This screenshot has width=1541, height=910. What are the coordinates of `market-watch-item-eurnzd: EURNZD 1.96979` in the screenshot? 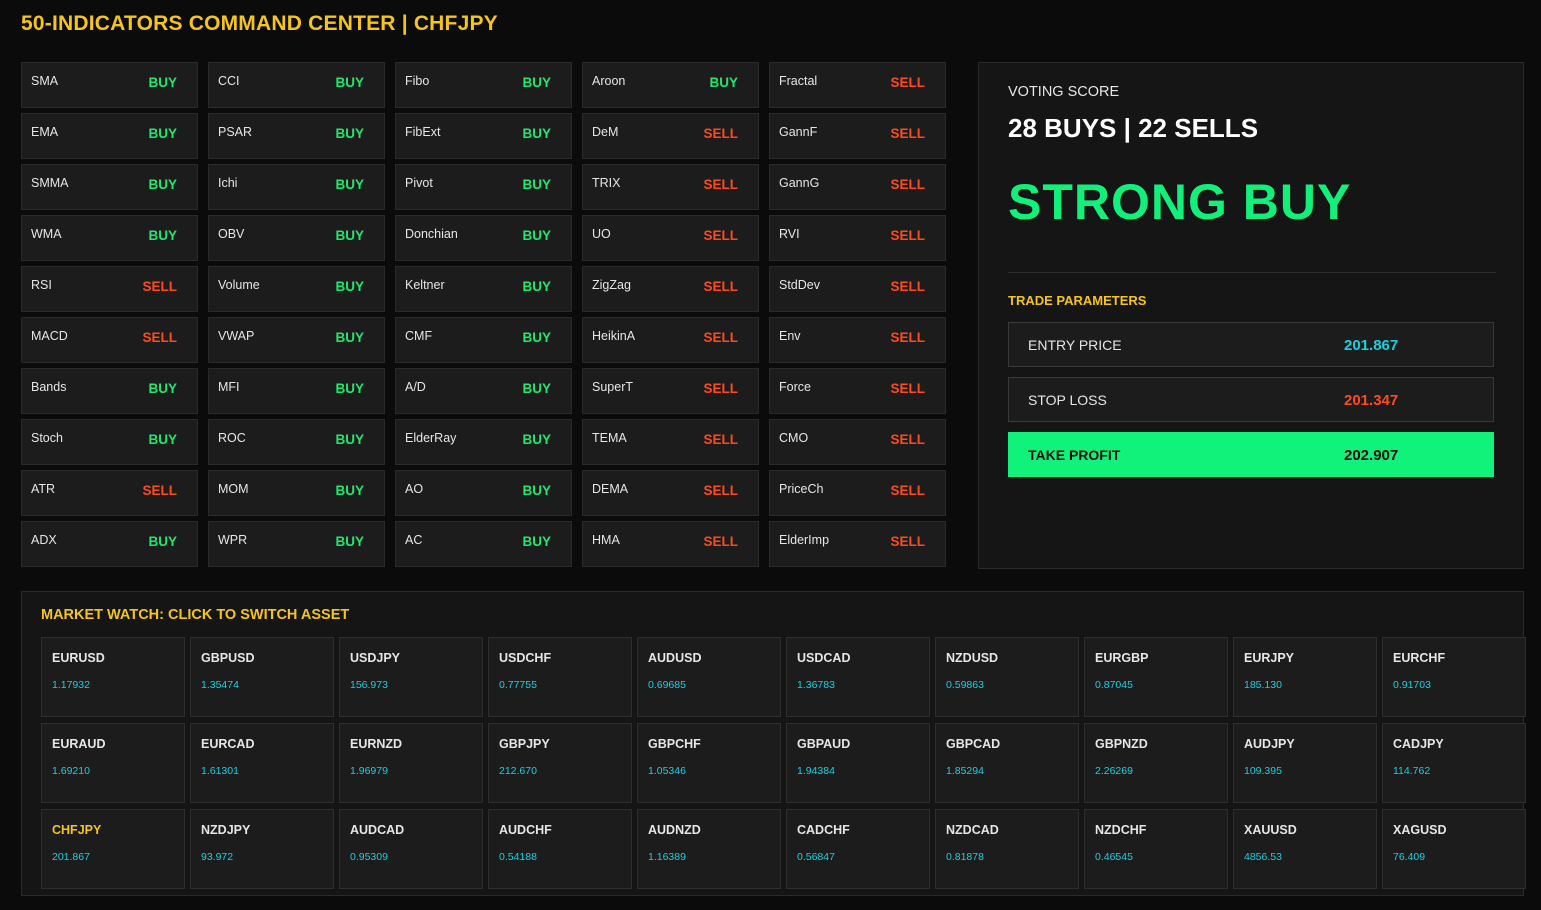 It's located at (411, 763).